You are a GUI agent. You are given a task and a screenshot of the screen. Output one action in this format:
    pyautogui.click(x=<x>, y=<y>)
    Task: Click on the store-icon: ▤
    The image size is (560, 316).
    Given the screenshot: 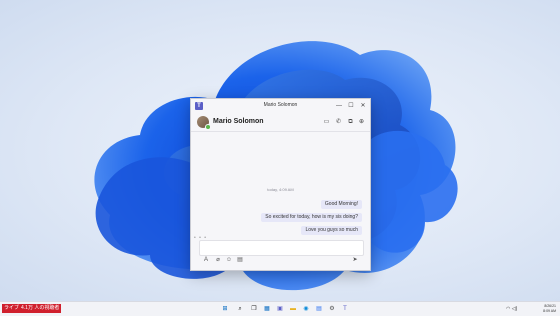 What is the action you would take?
    pyautogui.click(x=319, y=309)
    